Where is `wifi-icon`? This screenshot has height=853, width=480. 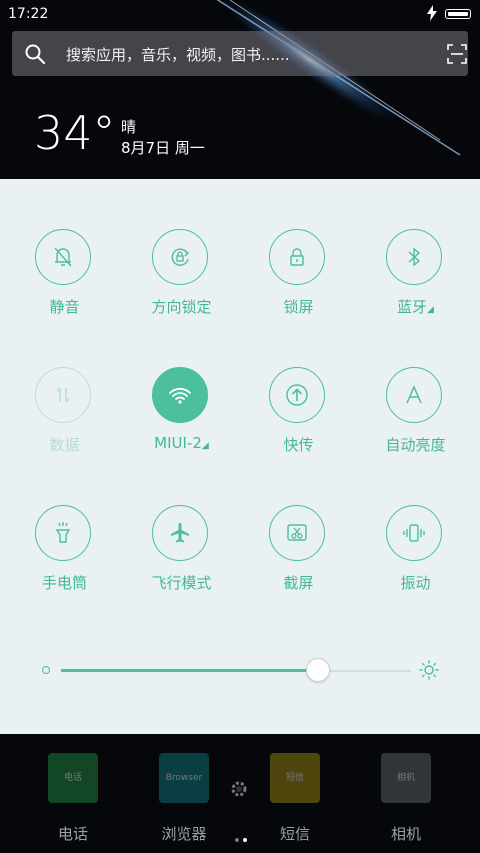
wifi-icon is located at coordinates (180, 395).